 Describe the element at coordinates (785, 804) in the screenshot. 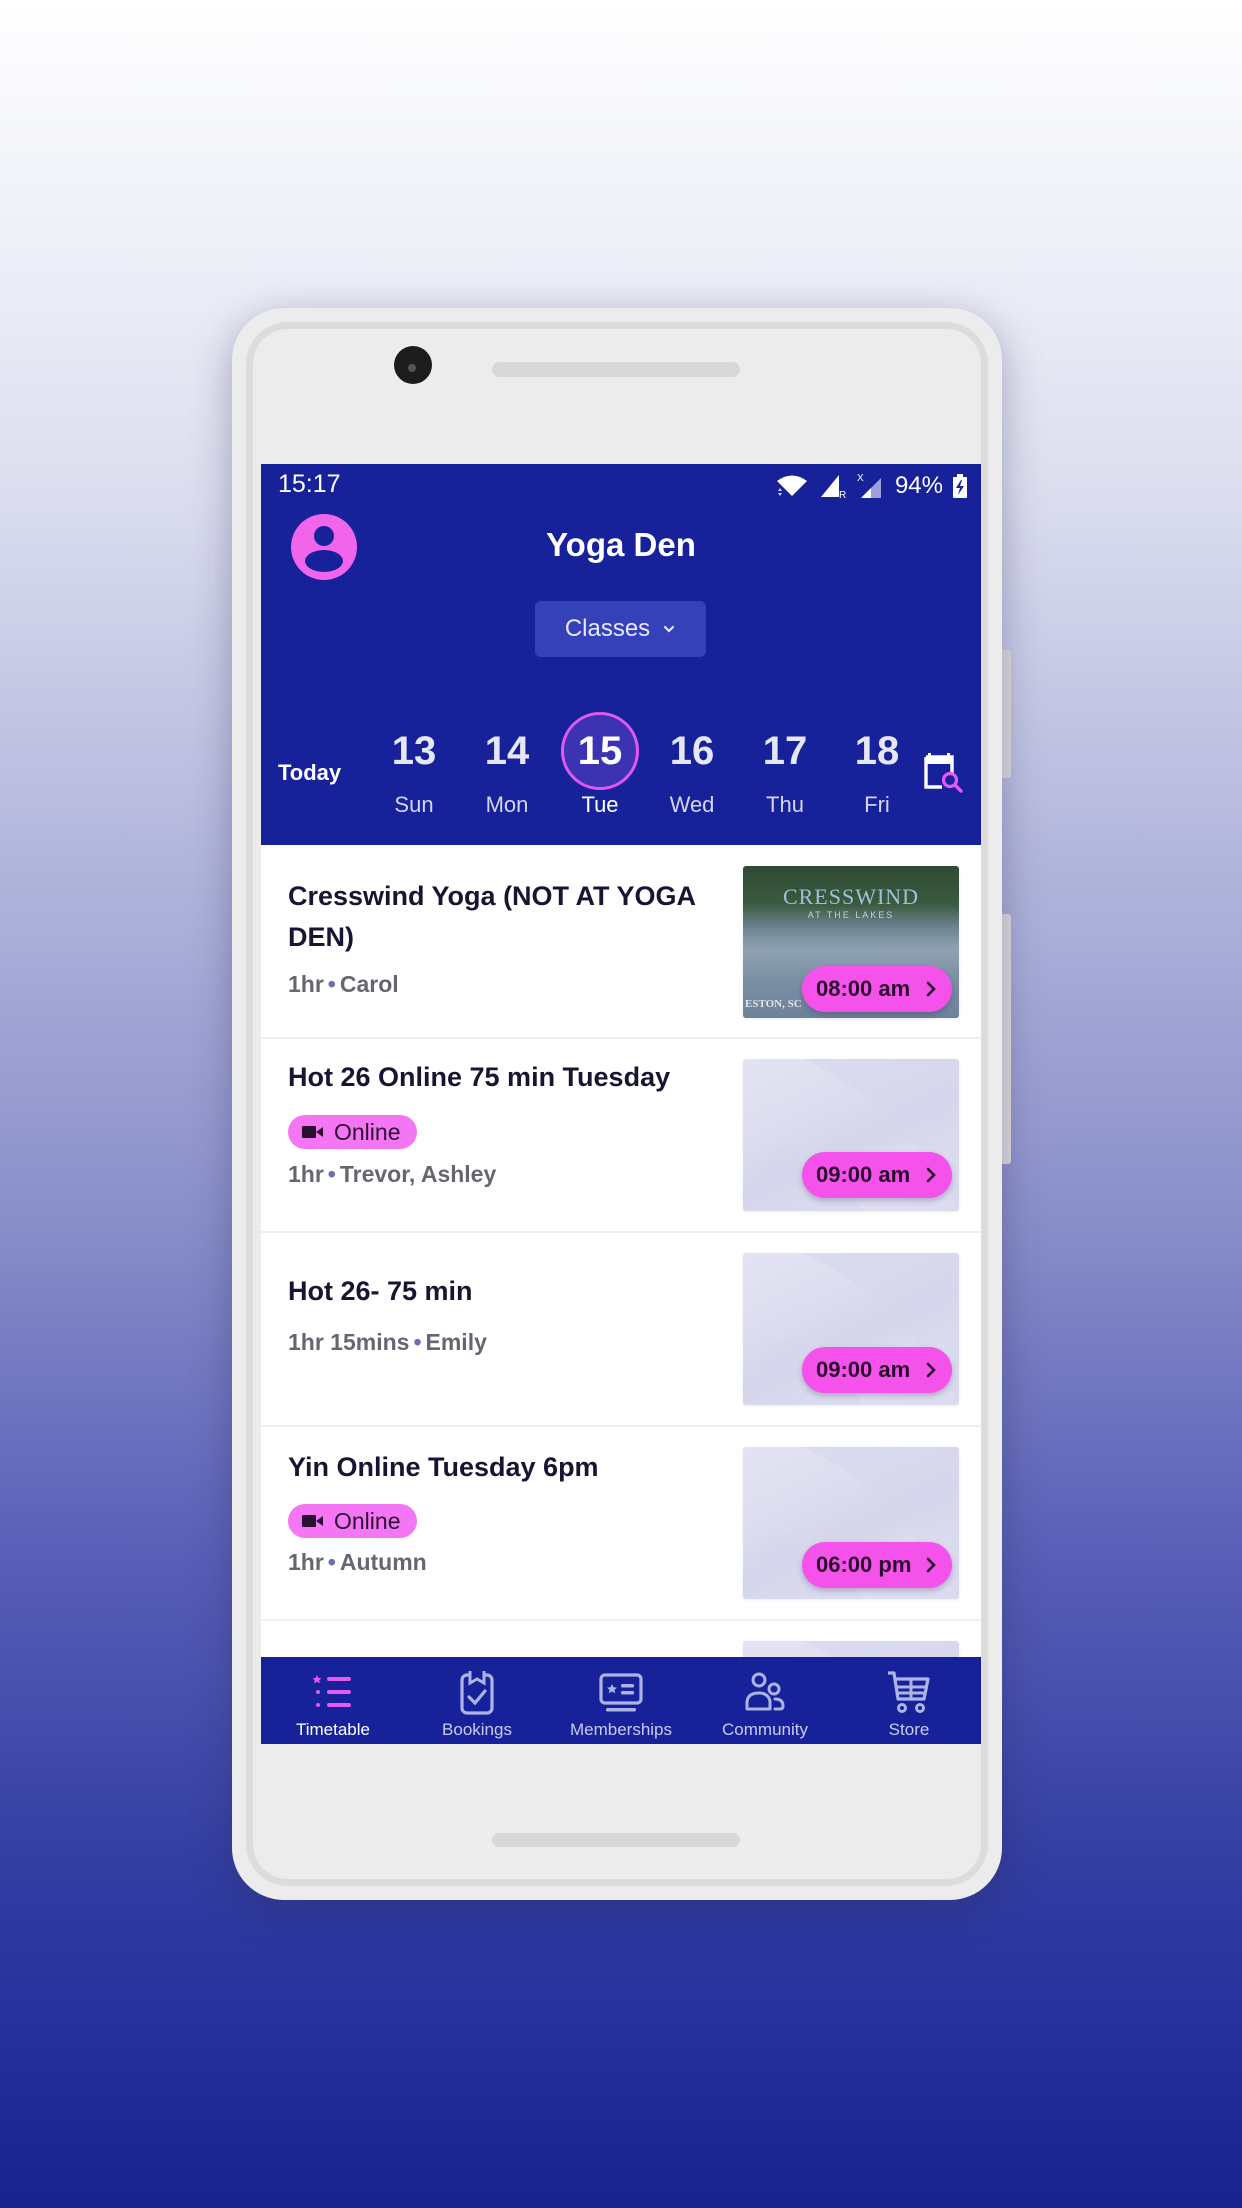

I see `date-day: Thu` at that location.